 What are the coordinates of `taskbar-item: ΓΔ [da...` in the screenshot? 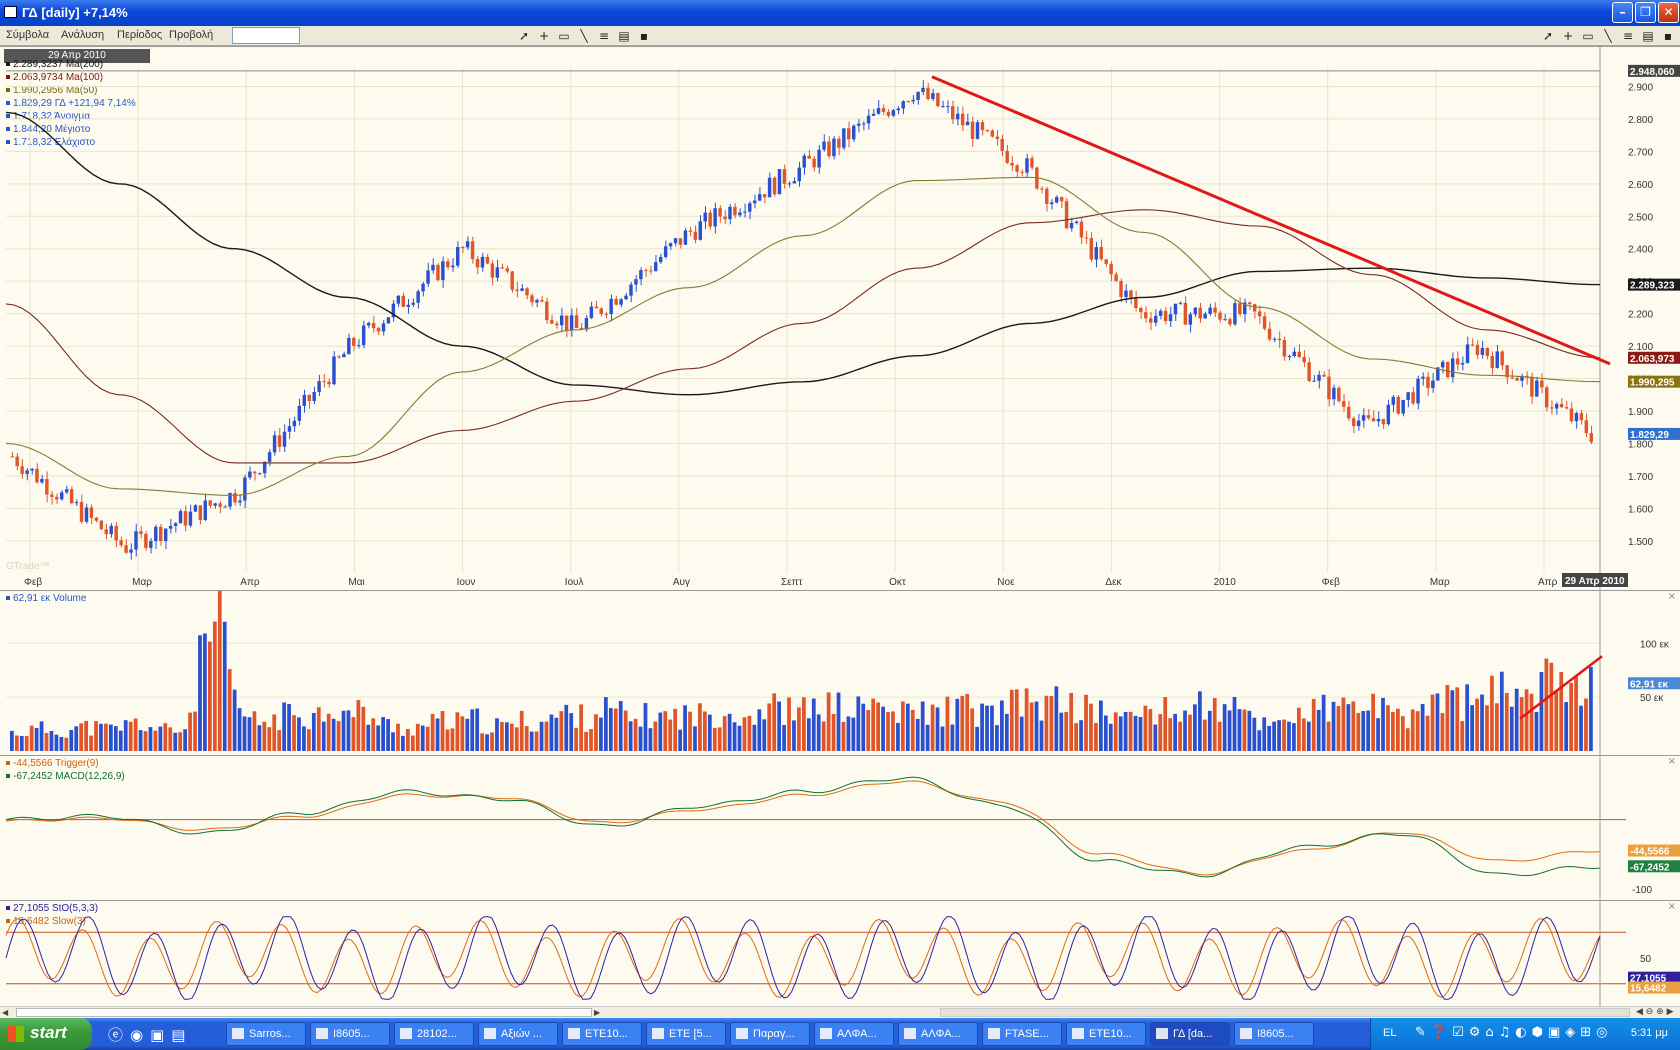 It's located at (1190, 1034).